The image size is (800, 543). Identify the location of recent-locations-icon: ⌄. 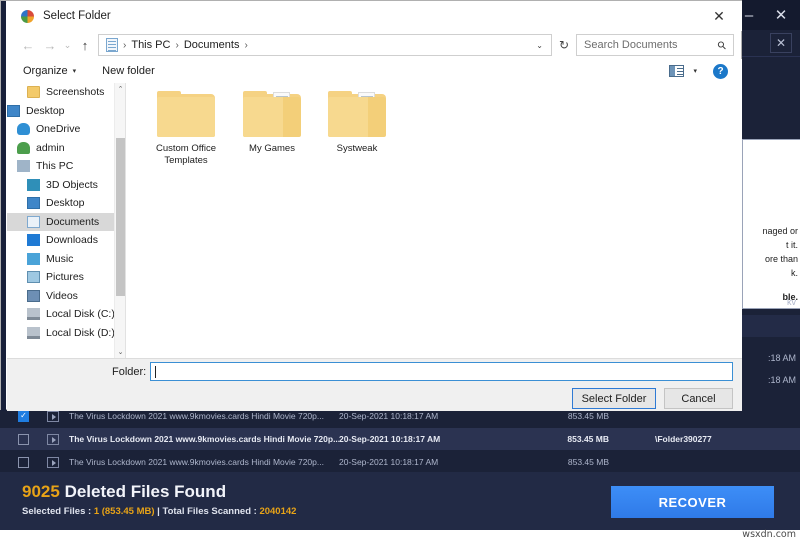
(67, 45).